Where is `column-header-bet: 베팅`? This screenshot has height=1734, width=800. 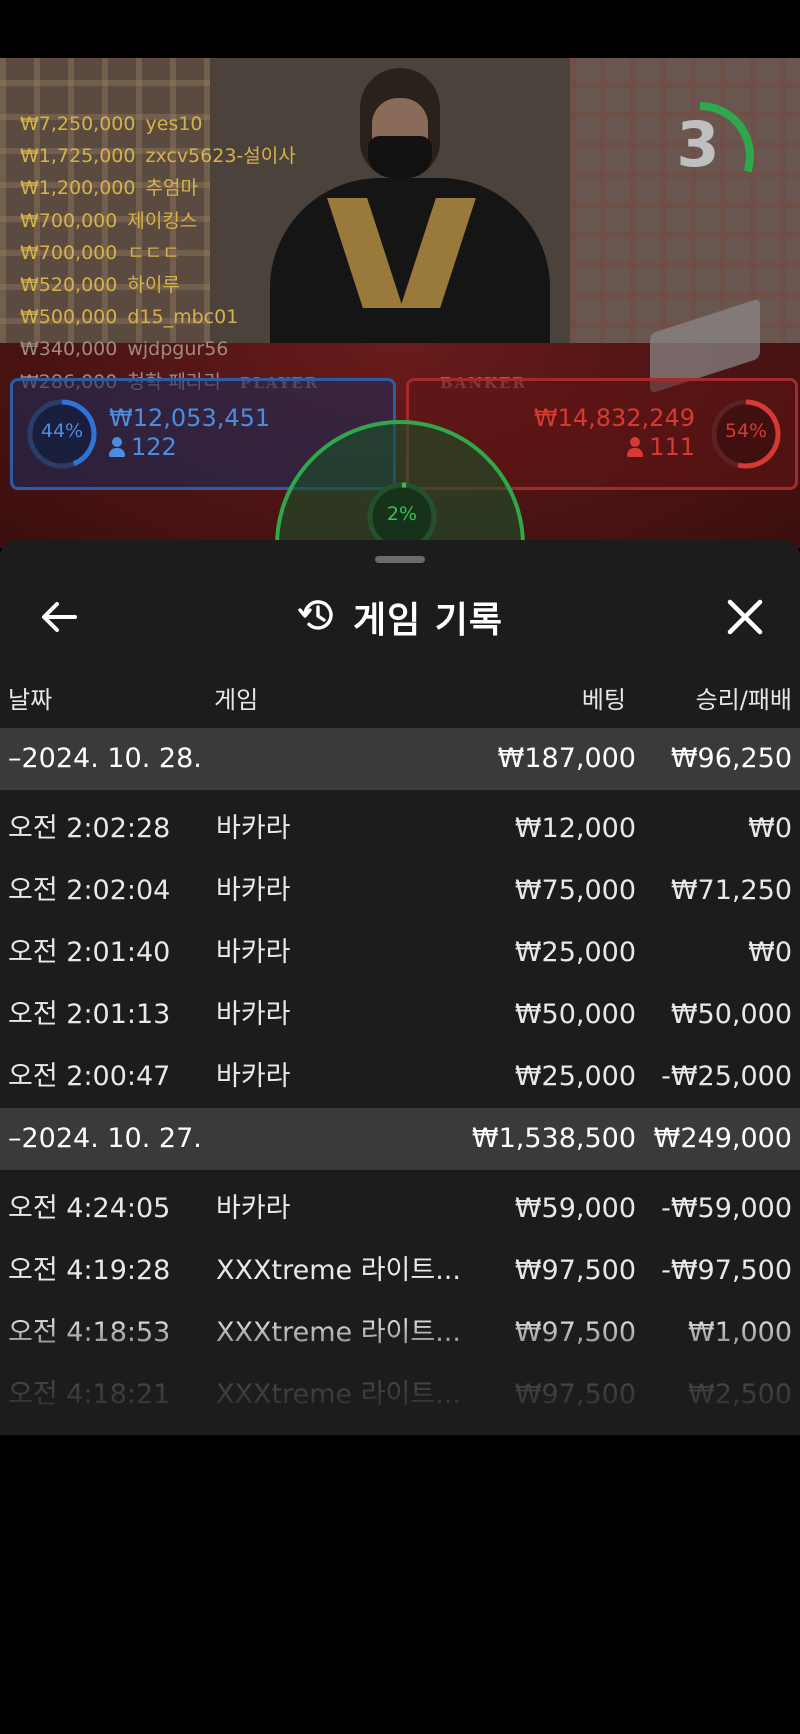
column-header-bet: 베팅 is located at coordinates (603, 700).